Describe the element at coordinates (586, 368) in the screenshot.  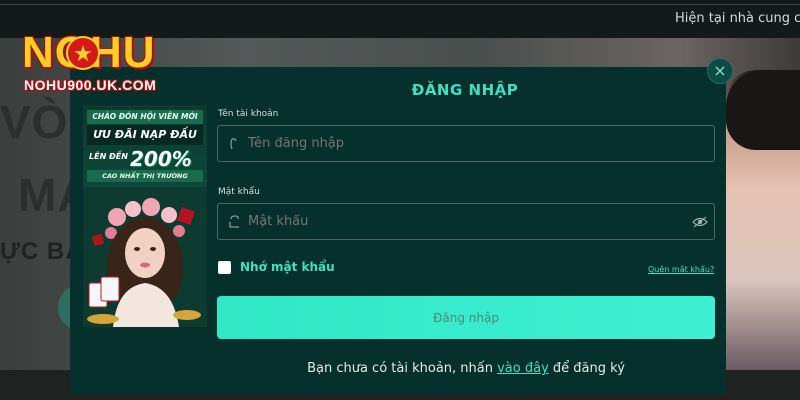
I see `register-suffix-text: để đăng ký` at that location.